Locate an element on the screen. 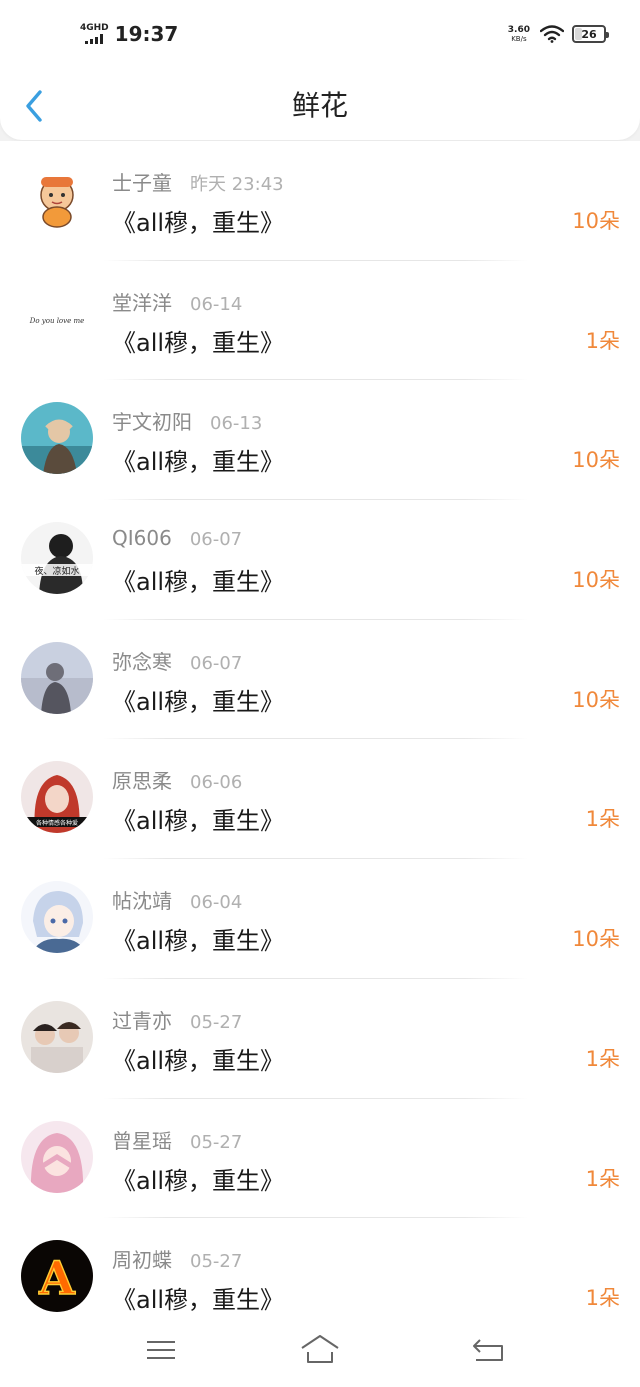  network-type-label: 4GHD is located at coordinates (94, 28).